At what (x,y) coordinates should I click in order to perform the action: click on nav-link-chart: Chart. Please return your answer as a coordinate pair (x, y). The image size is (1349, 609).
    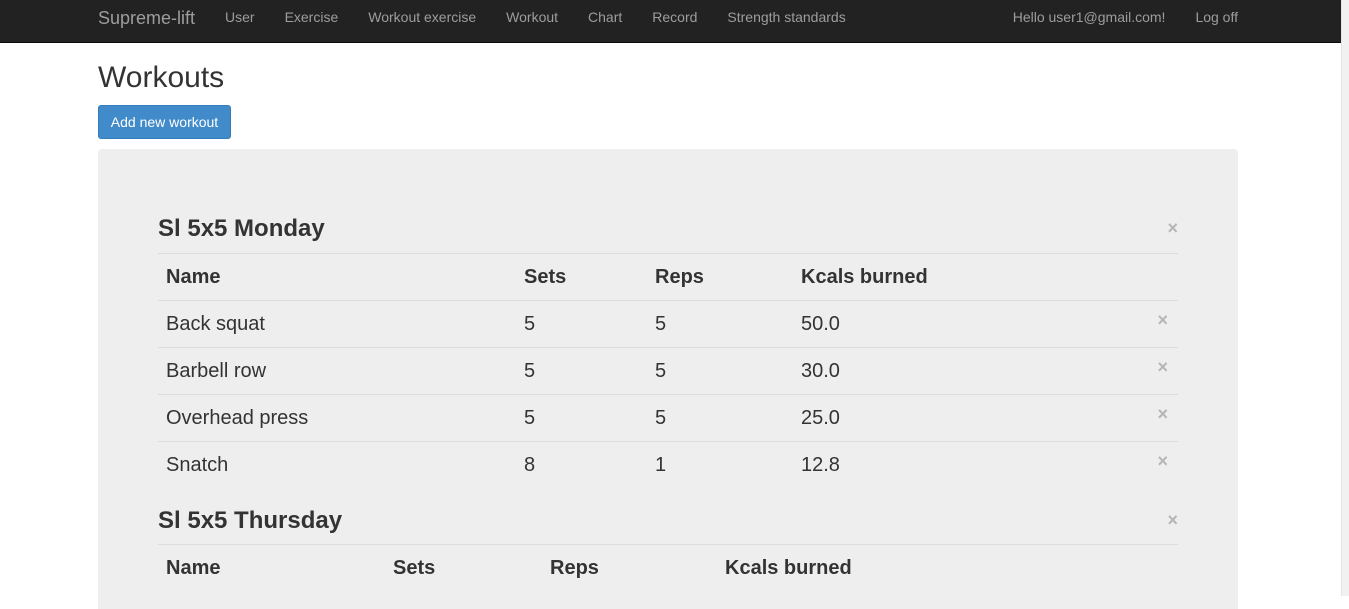
    Looking at the image, I should click on (605, 21).